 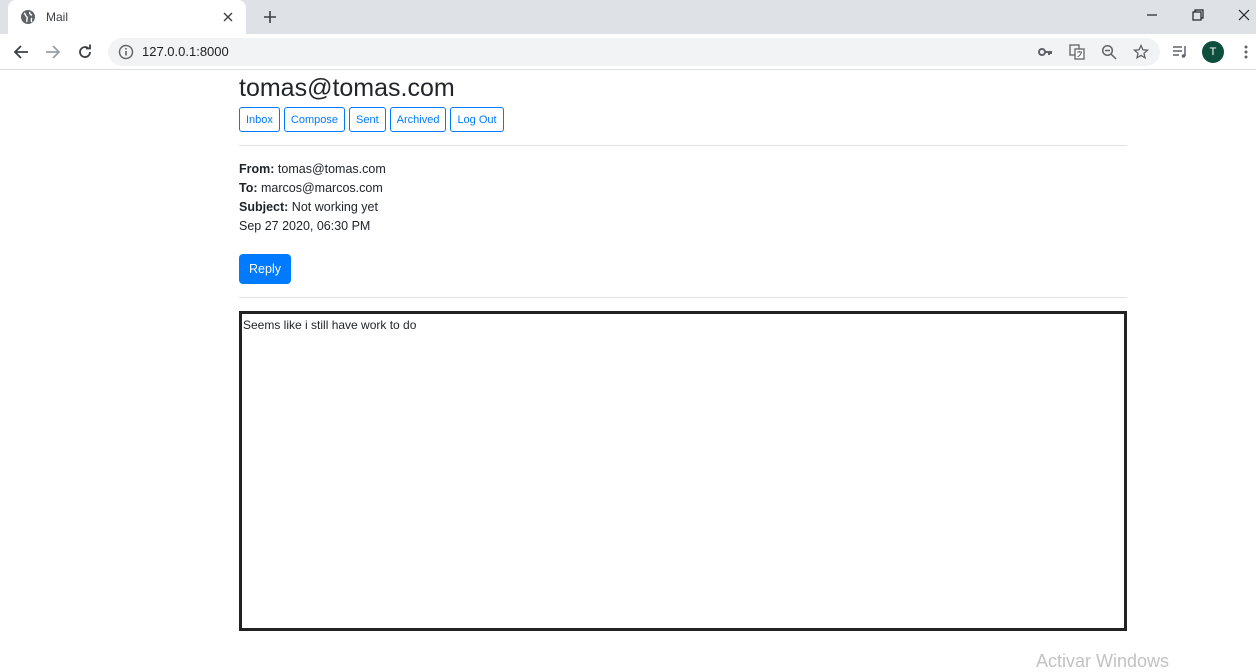 What do you see at coordinates (1077, 52) in the screenshot?
I see `translate-icon` at bounding box center [1077, 52].